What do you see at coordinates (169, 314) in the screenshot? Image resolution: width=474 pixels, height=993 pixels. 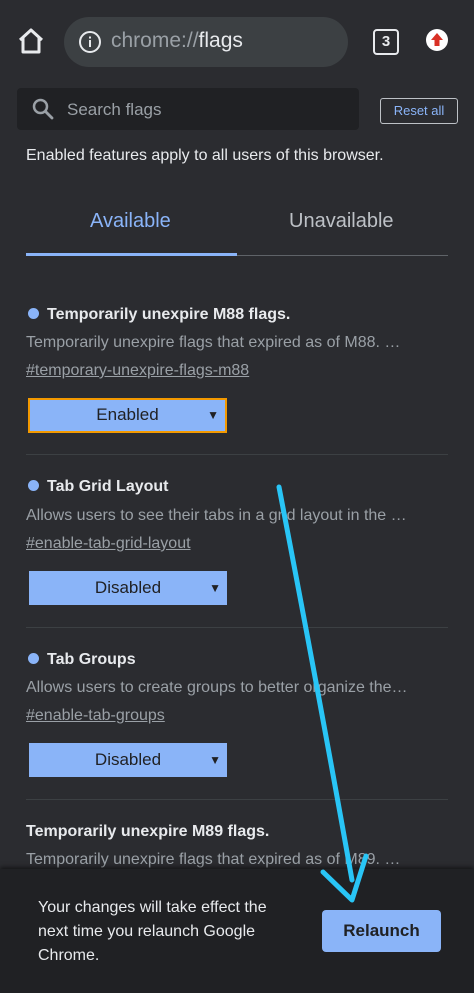 I see `flag-title-text: Temporarily unexpire M88 flags.` at bounding box center [169, 314].